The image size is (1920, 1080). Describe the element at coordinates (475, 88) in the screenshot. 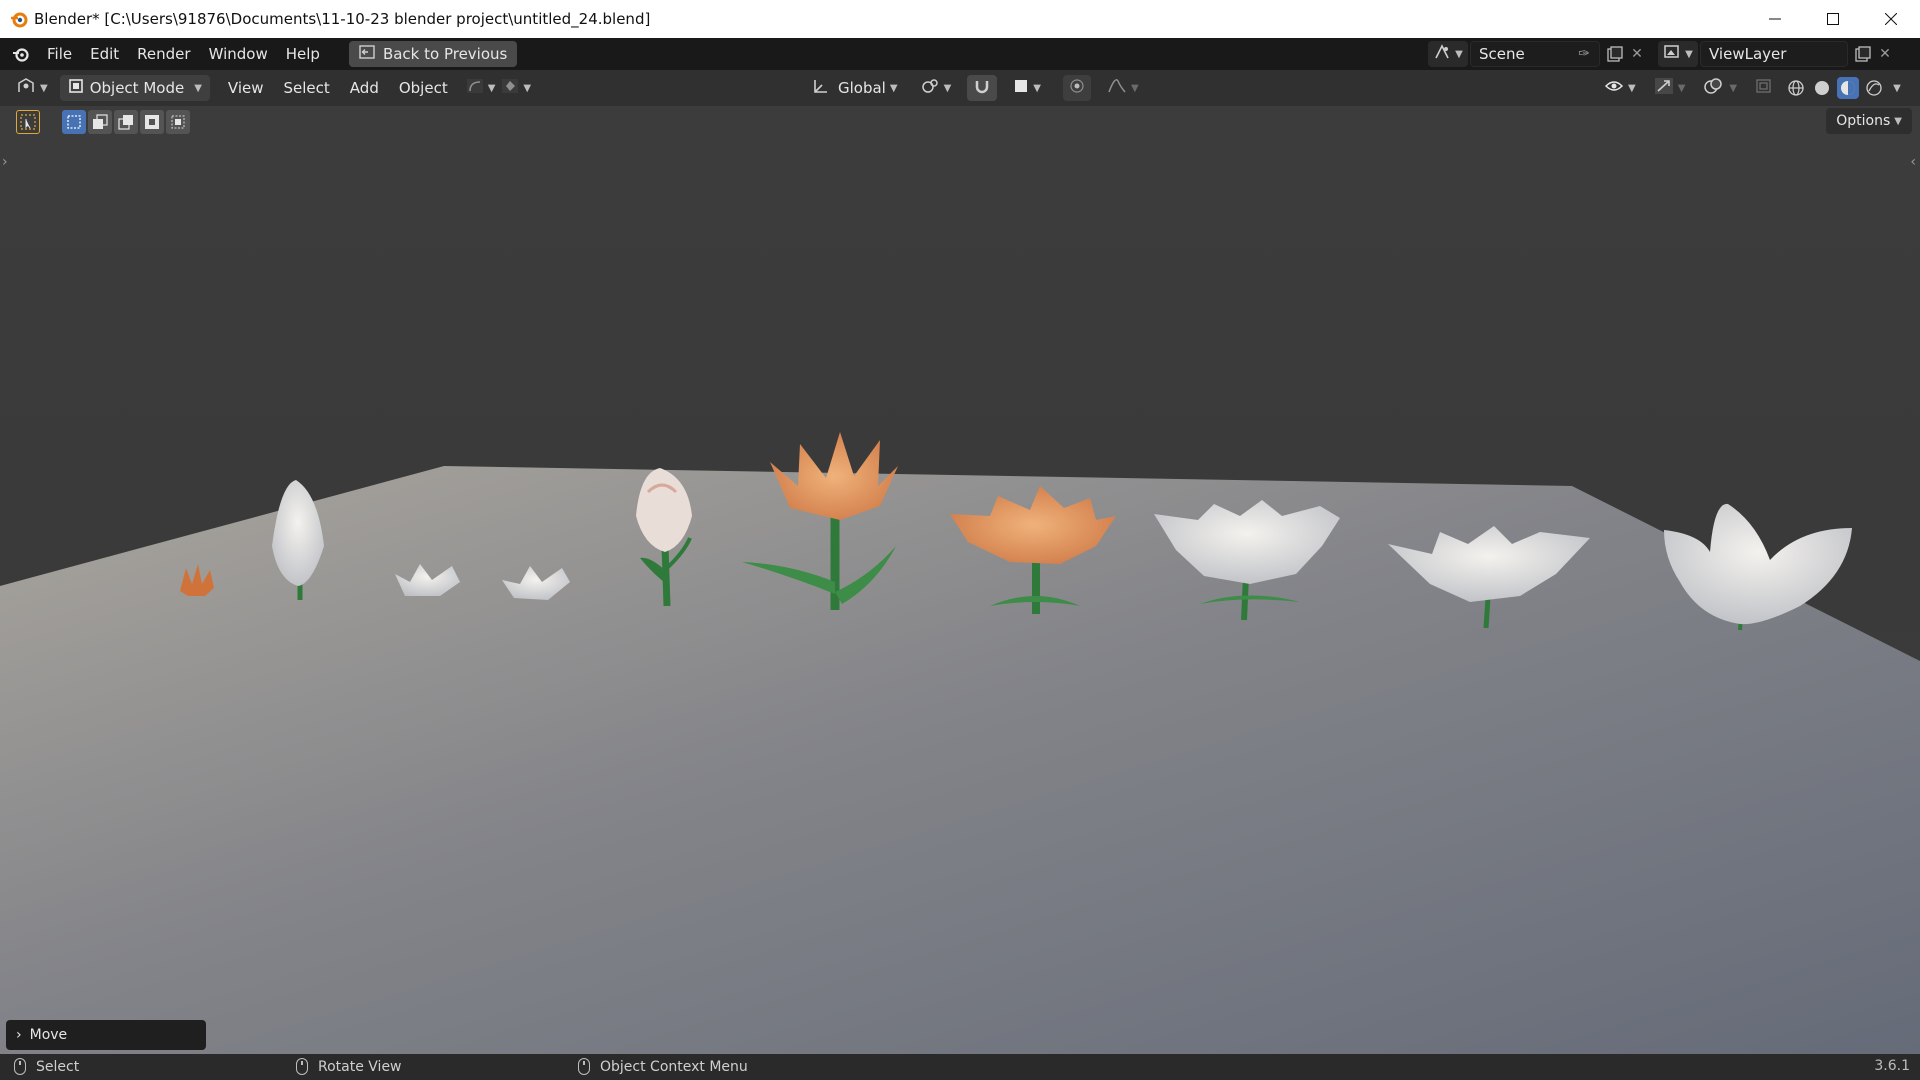

I see `arc-icon` at that location.